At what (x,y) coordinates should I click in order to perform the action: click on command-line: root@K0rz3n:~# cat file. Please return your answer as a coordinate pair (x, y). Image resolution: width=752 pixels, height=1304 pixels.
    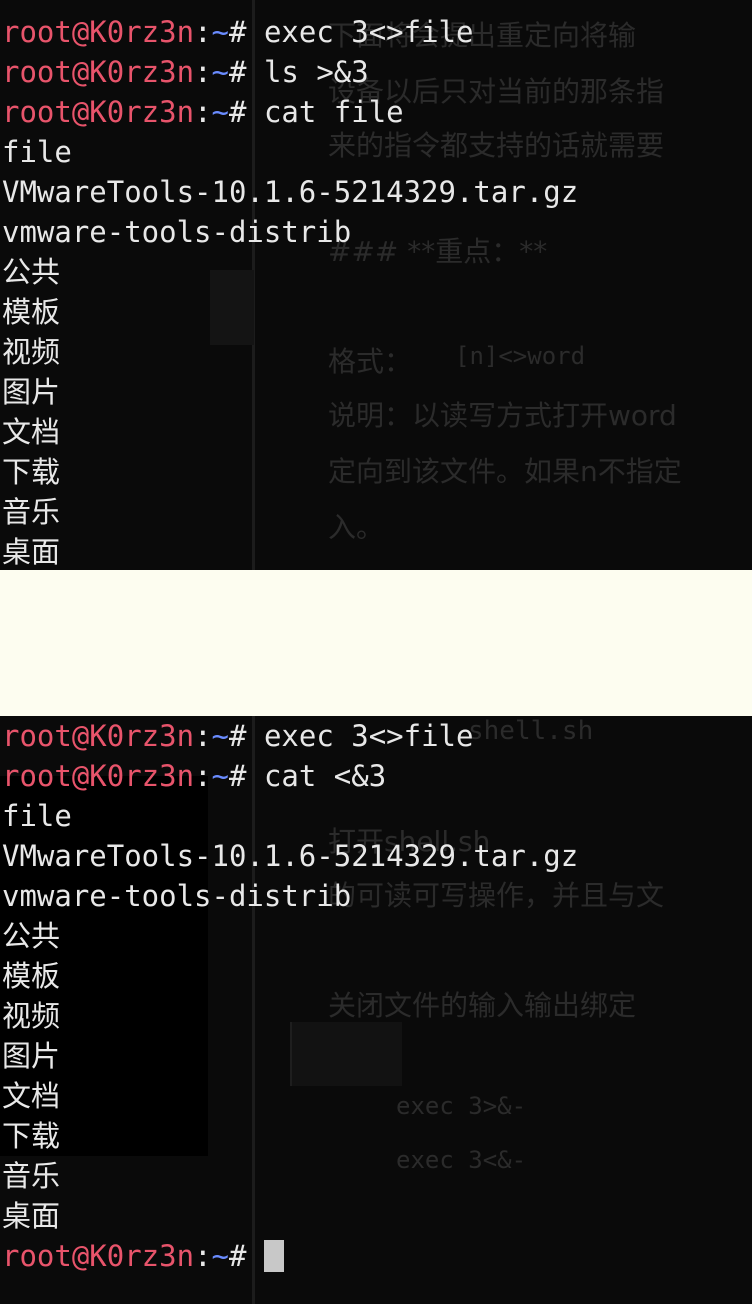
    Looking at the image, I should click on (290, 112).